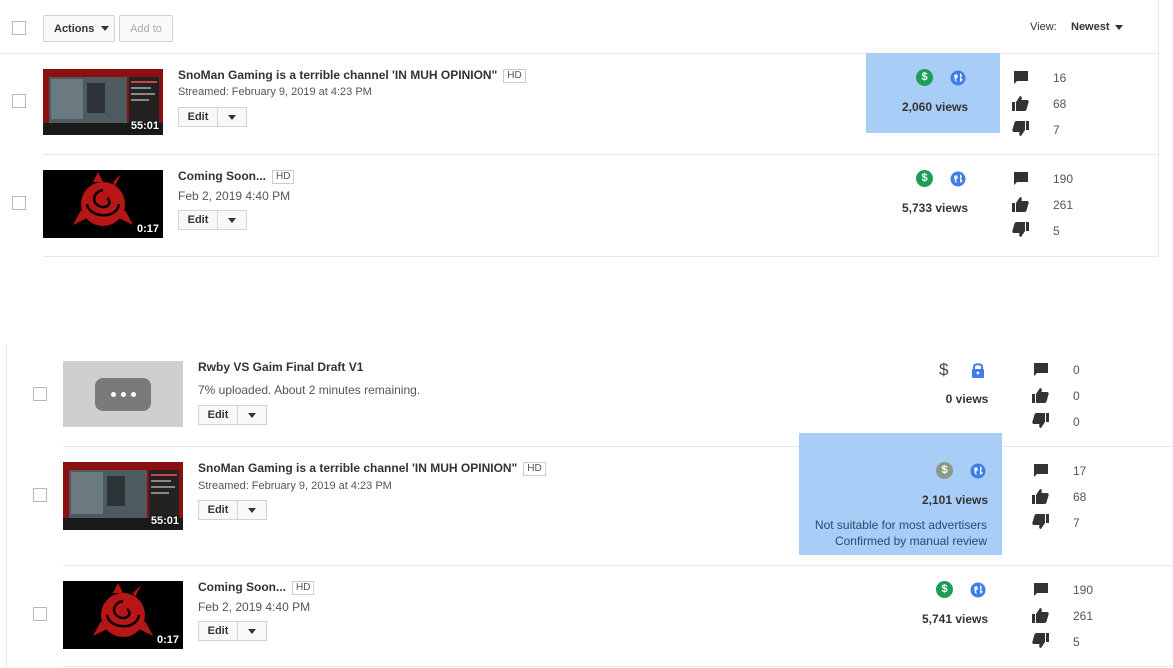 The width and height of the screenshot is (1173, 668). Describe the element at coordinates (933, 93) in the screenshot. I see `highlight-overlay` at that location.